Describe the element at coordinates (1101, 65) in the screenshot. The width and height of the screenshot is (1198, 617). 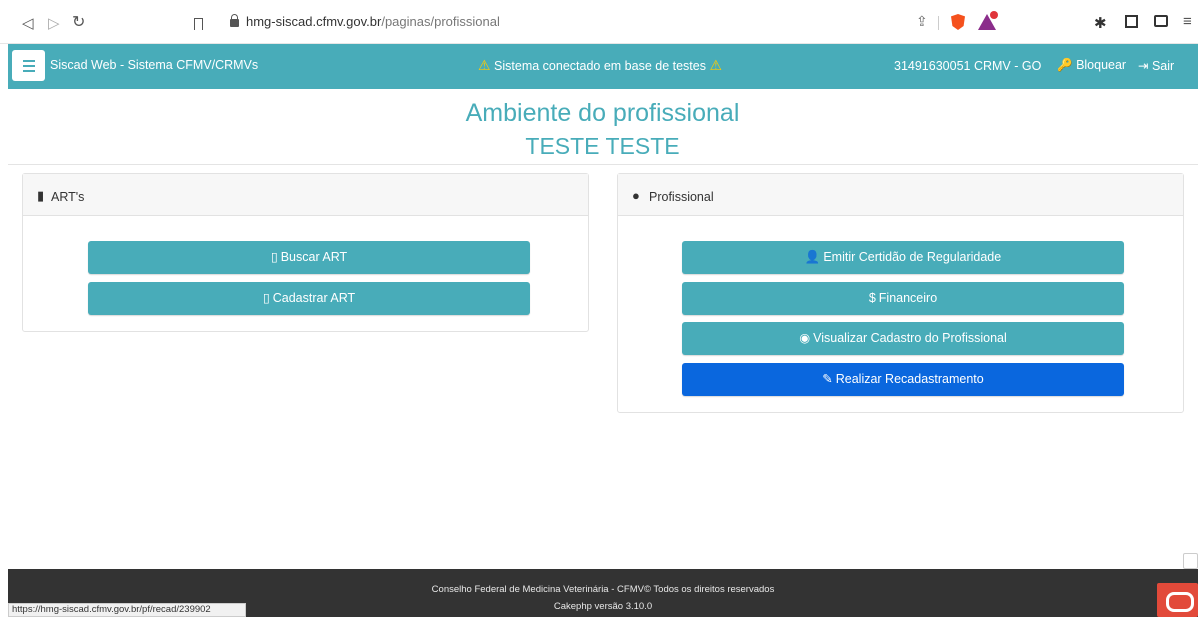
I see `lock-button-label: Bloquear` at that location.